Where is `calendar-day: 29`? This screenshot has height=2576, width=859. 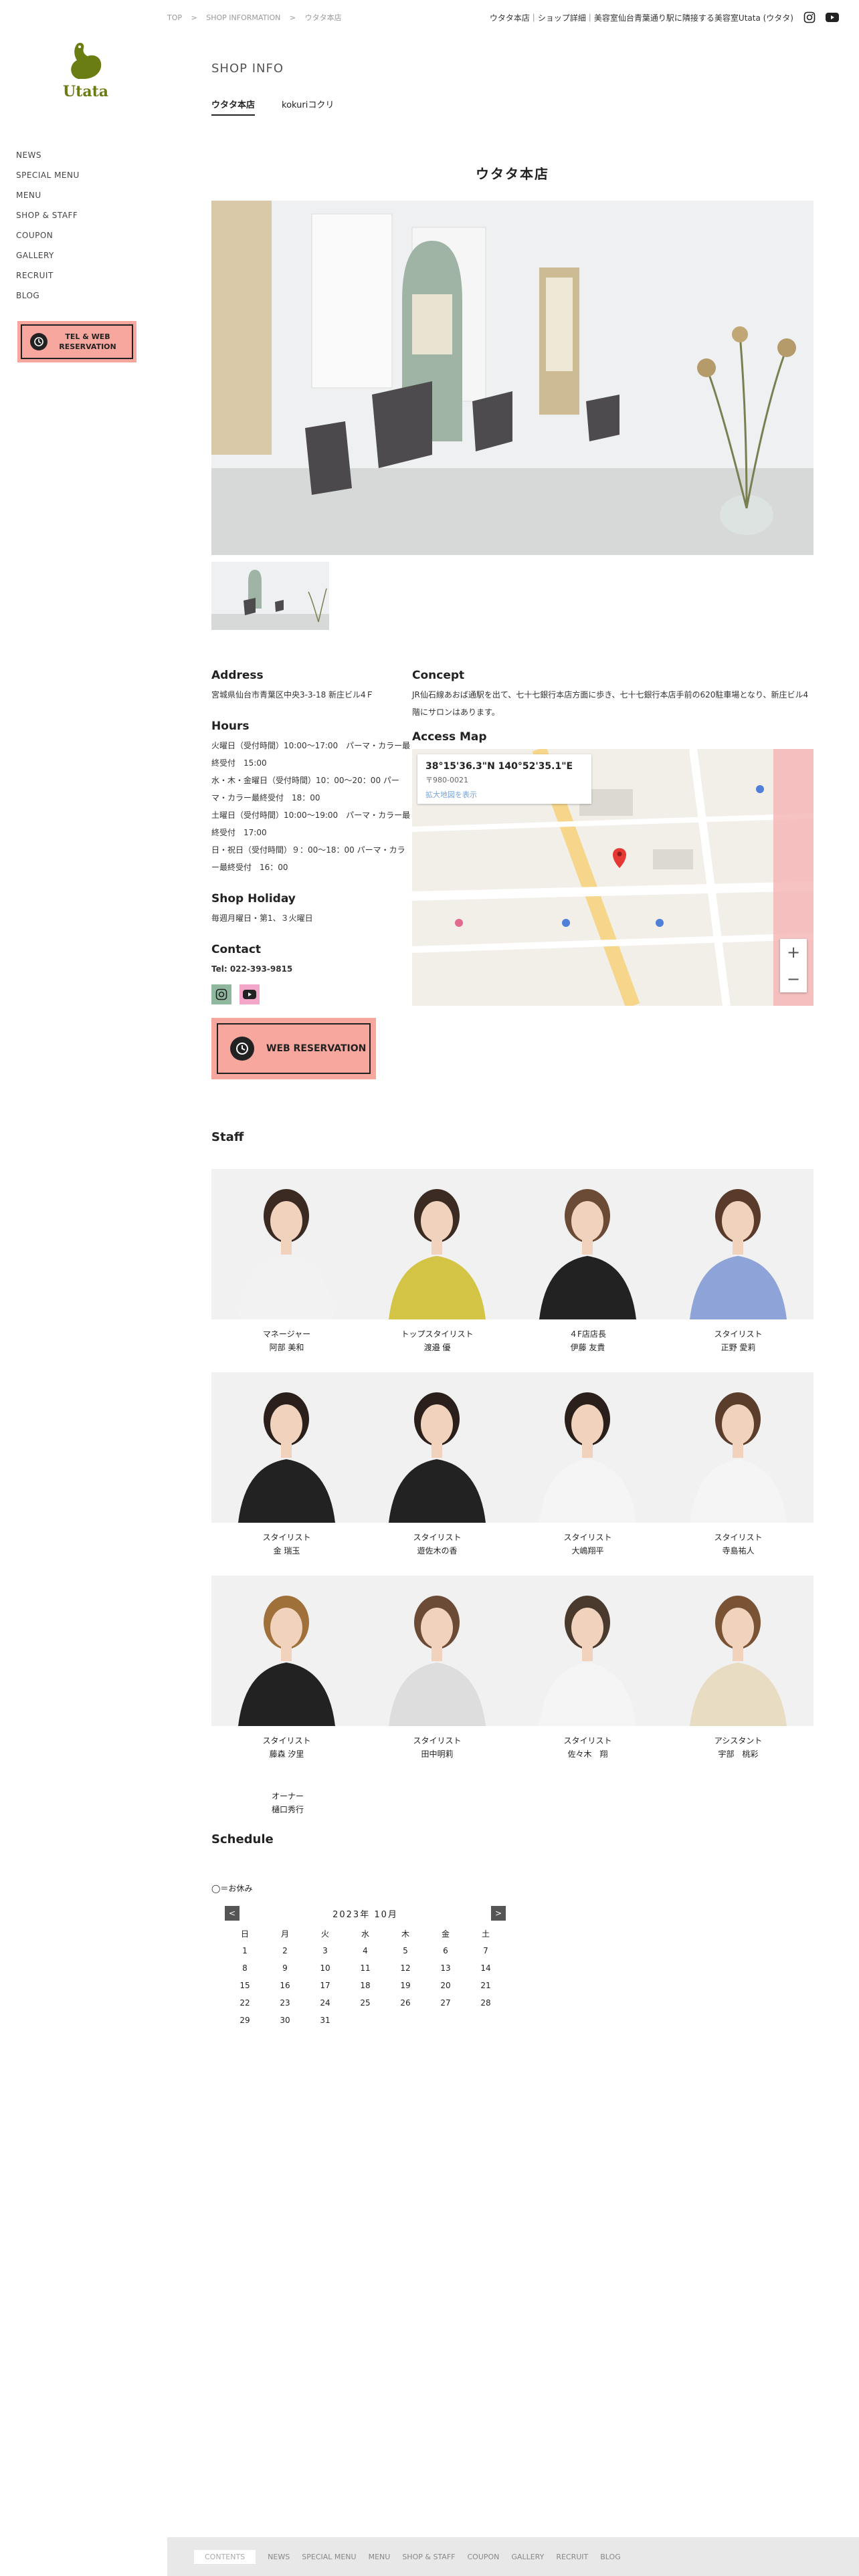
calendar-day: 29 is located at coordinates (245, 2021).